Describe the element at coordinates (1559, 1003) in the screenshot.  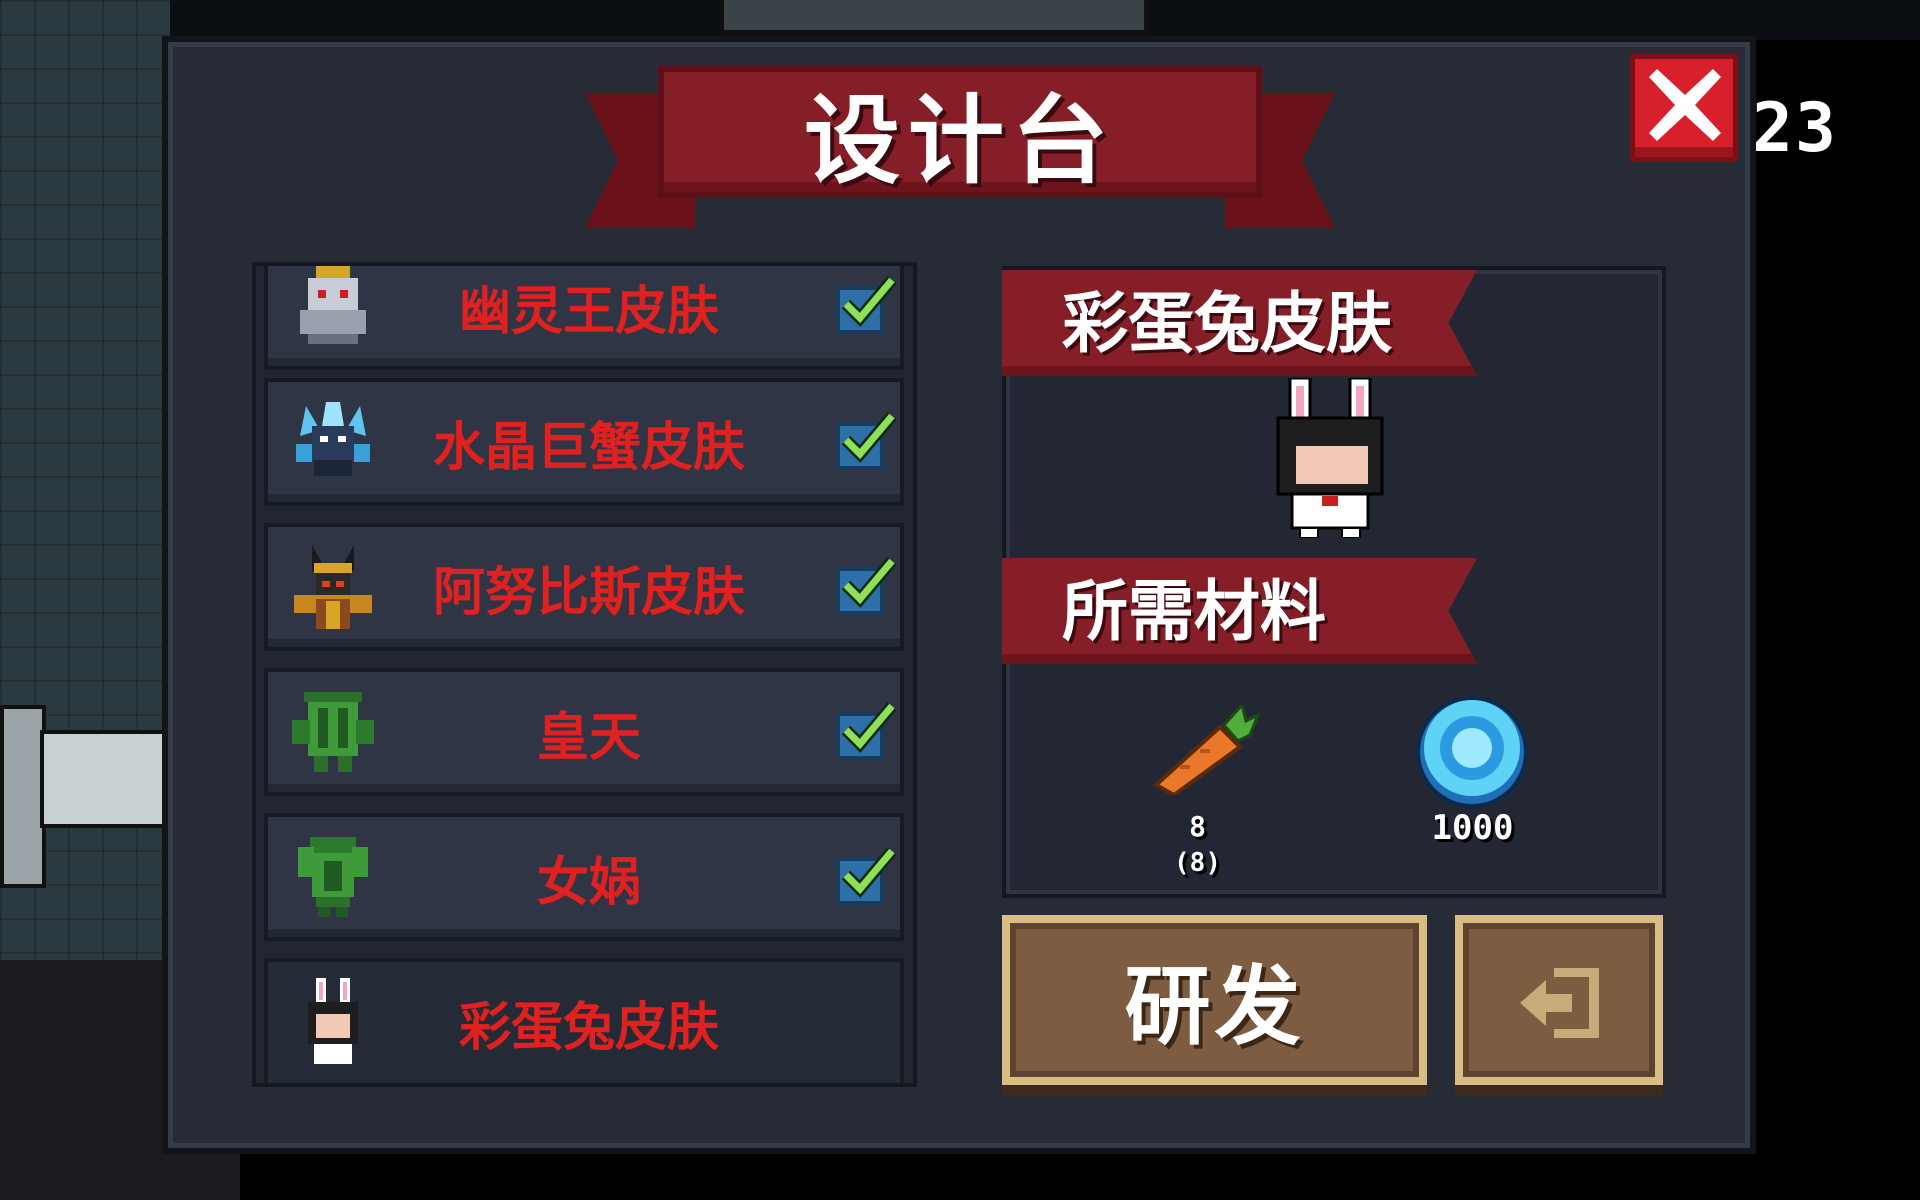
I see `exit-icon` at that location.